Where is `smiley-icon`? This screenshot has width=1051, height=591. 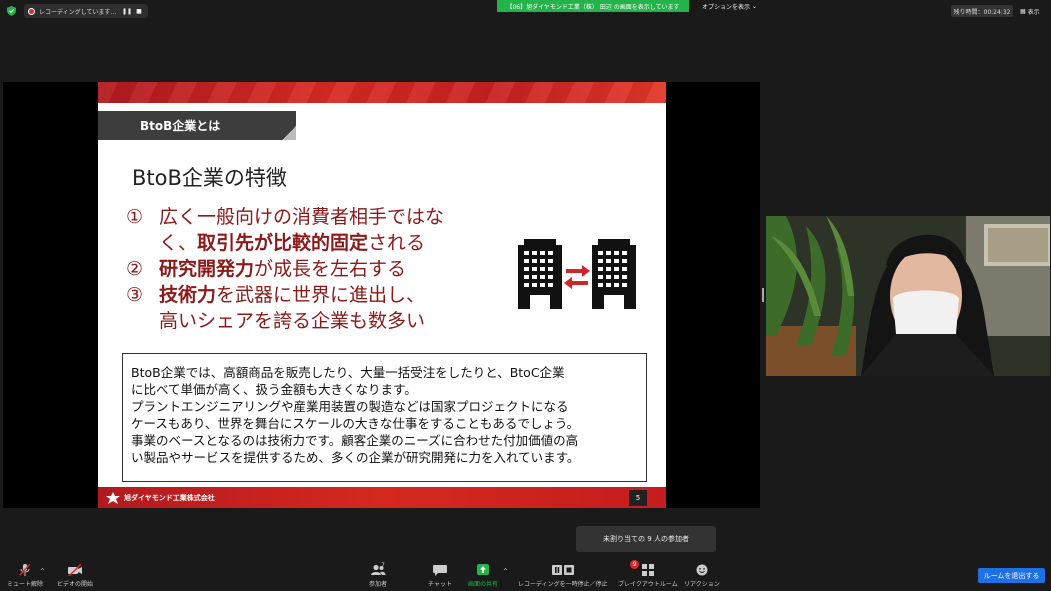
smiley-icon is located at coordinates (702, 570).